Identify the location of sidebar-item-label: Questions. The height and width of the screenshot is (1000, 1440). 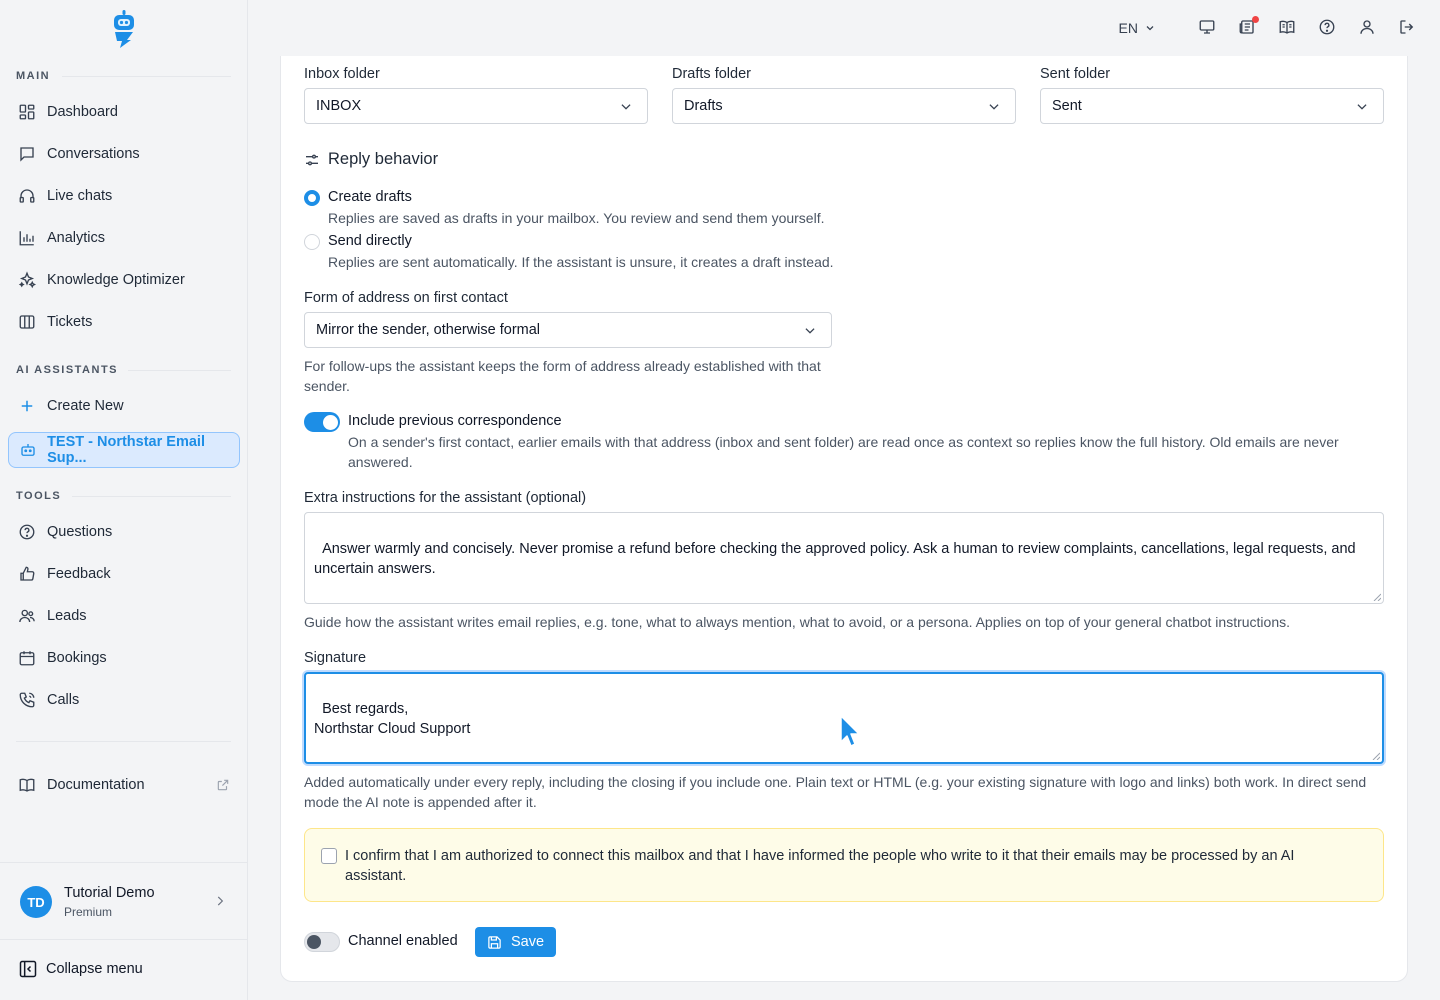
(80, 532).